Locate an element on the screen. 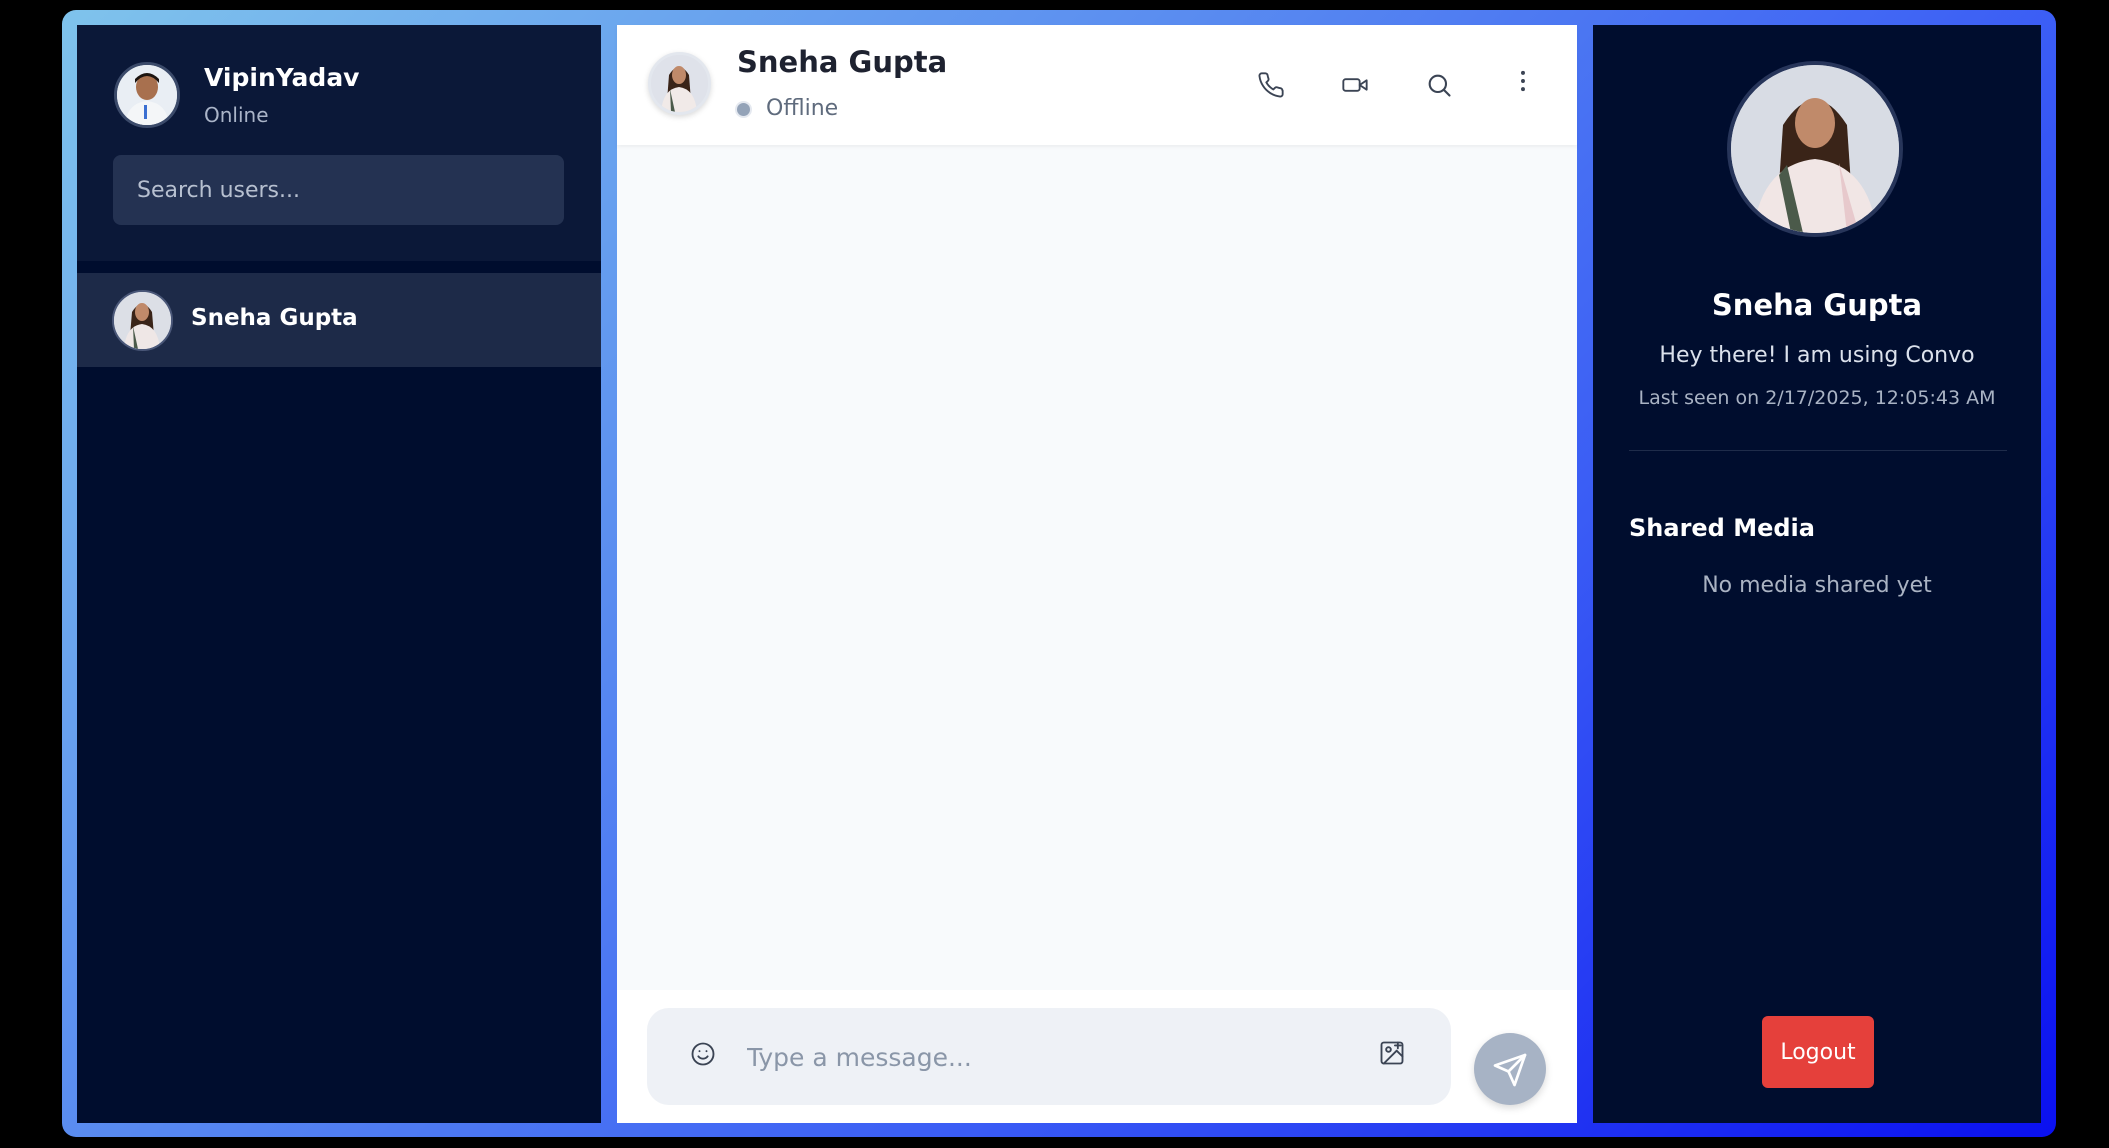  emoji-icon is located at coordinates (703, 1054).